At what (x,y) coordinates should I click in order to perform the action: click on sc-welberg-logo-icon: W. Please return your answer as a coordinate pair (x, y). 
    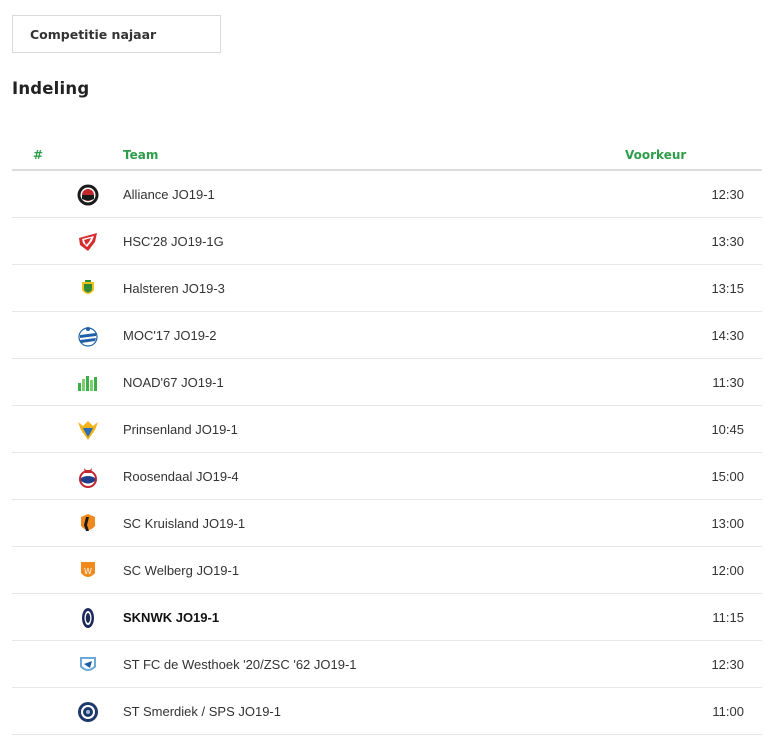
    Looking at the image, I should click on (88, 571).